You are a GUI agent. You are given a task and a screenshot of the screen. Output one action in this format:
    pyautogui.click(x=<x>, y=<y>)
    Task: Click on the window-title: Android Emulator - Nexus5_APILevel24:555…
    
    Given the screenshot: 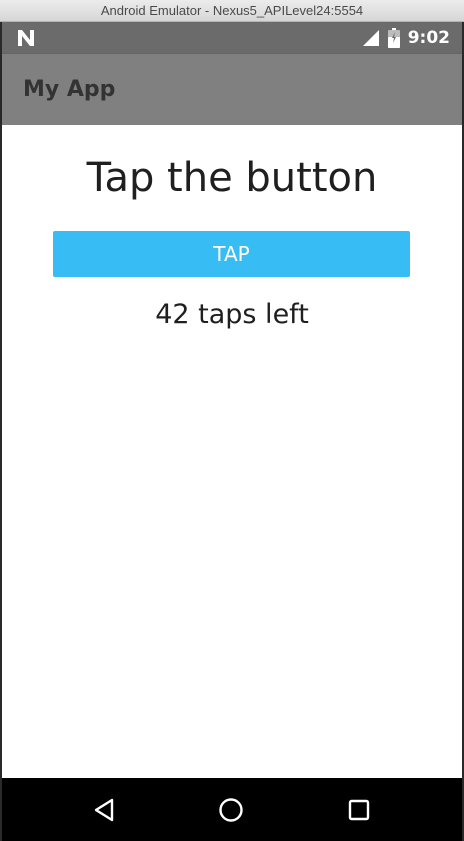 What is the action you would take?
    pyautogui.click(x=232, y=10)
    